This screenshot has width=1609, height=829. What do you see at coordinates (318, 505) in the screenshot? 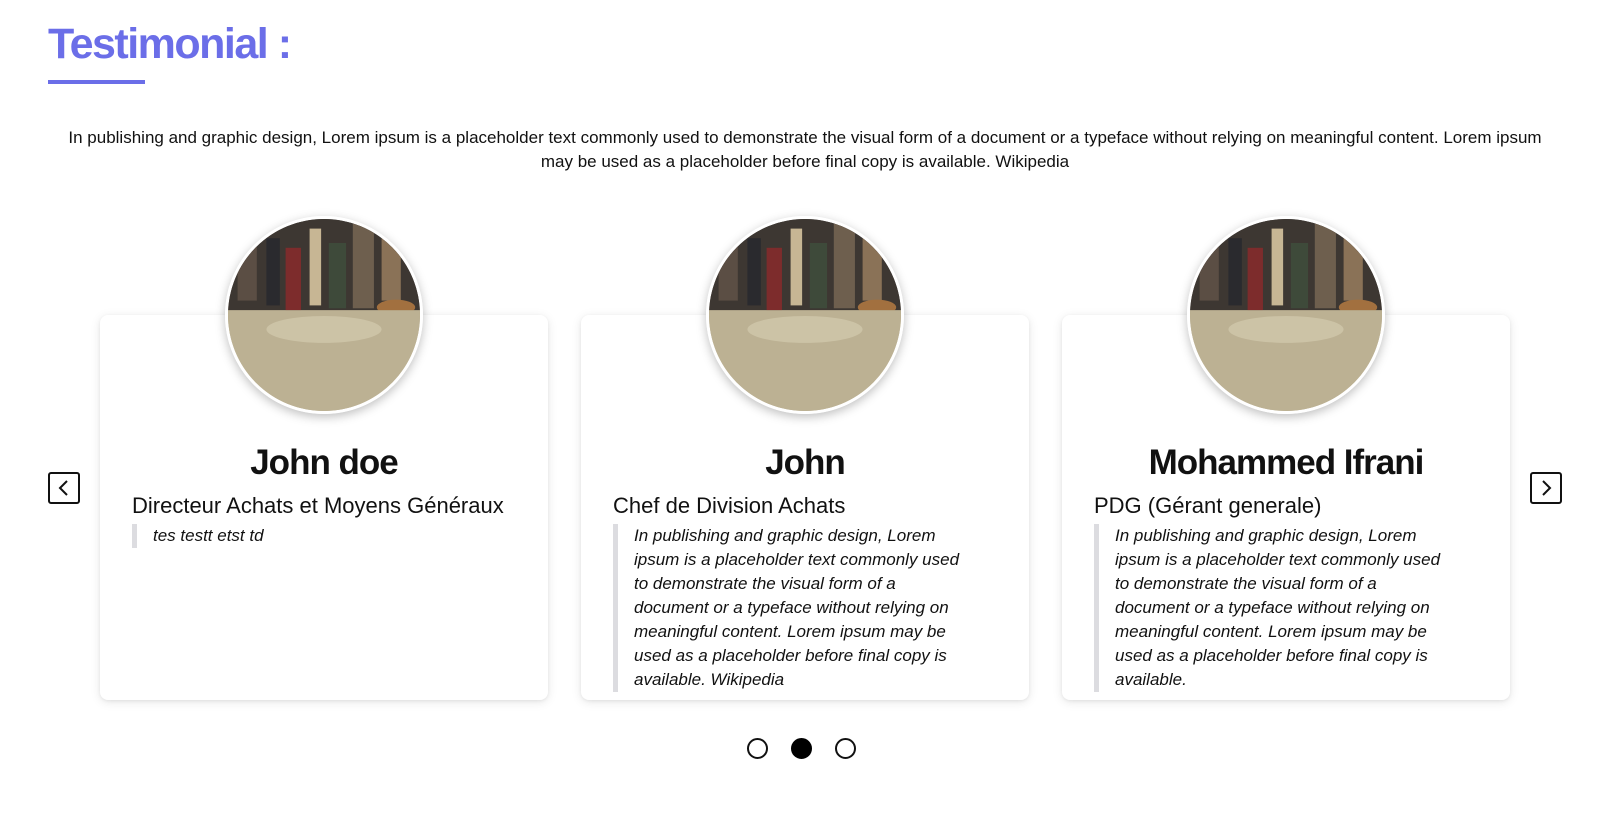
I see `testimonial-role: Directeur Achats et Moyens Généraux` at bounding box center [318, 505].